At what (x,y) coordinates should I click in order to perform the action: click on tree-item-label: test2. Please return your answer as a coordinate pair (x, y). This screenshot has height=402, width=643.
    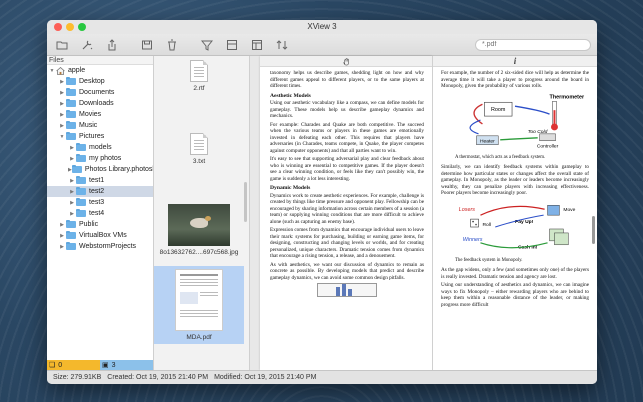
    Looking at the image, I should click on (97, 191).